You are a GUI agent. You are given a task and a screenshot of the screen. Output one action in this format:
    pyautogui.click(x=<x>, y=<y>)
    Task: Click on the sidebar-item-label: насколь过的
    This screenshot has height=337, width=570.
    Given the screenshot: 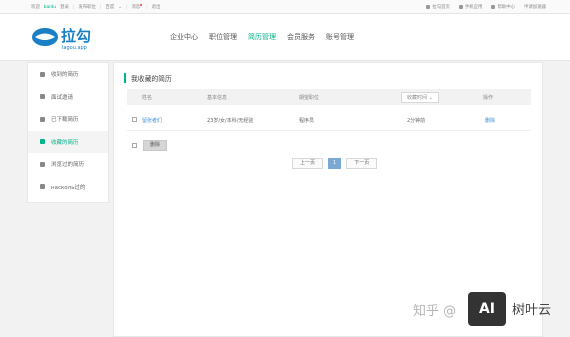 What is the action you would take?
    pyautogui.click(x=68, y=187)
    